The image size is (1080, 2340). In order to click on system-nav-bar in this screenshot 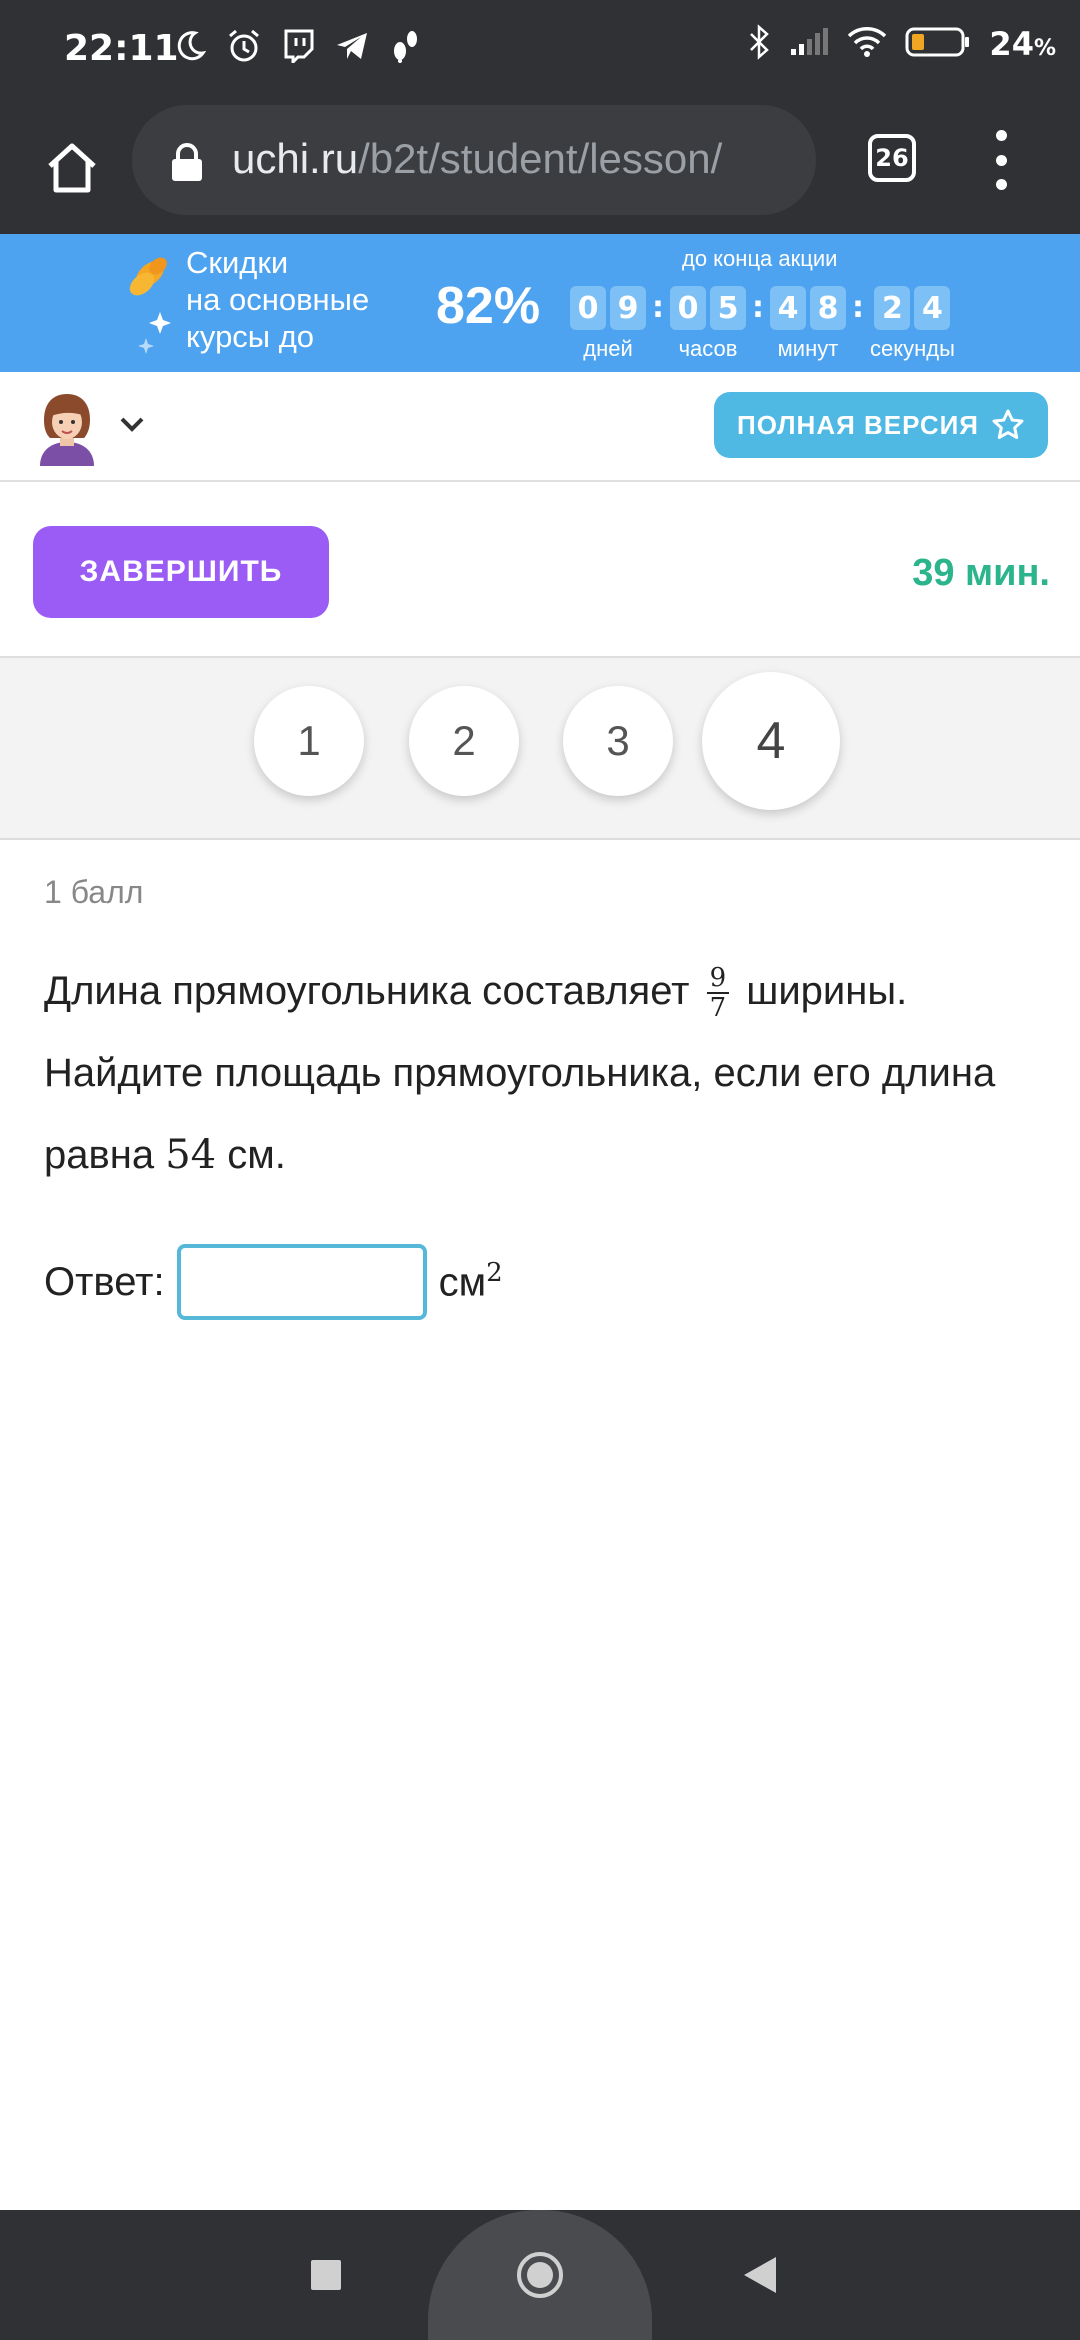, I will do `click(540, 2275)`.